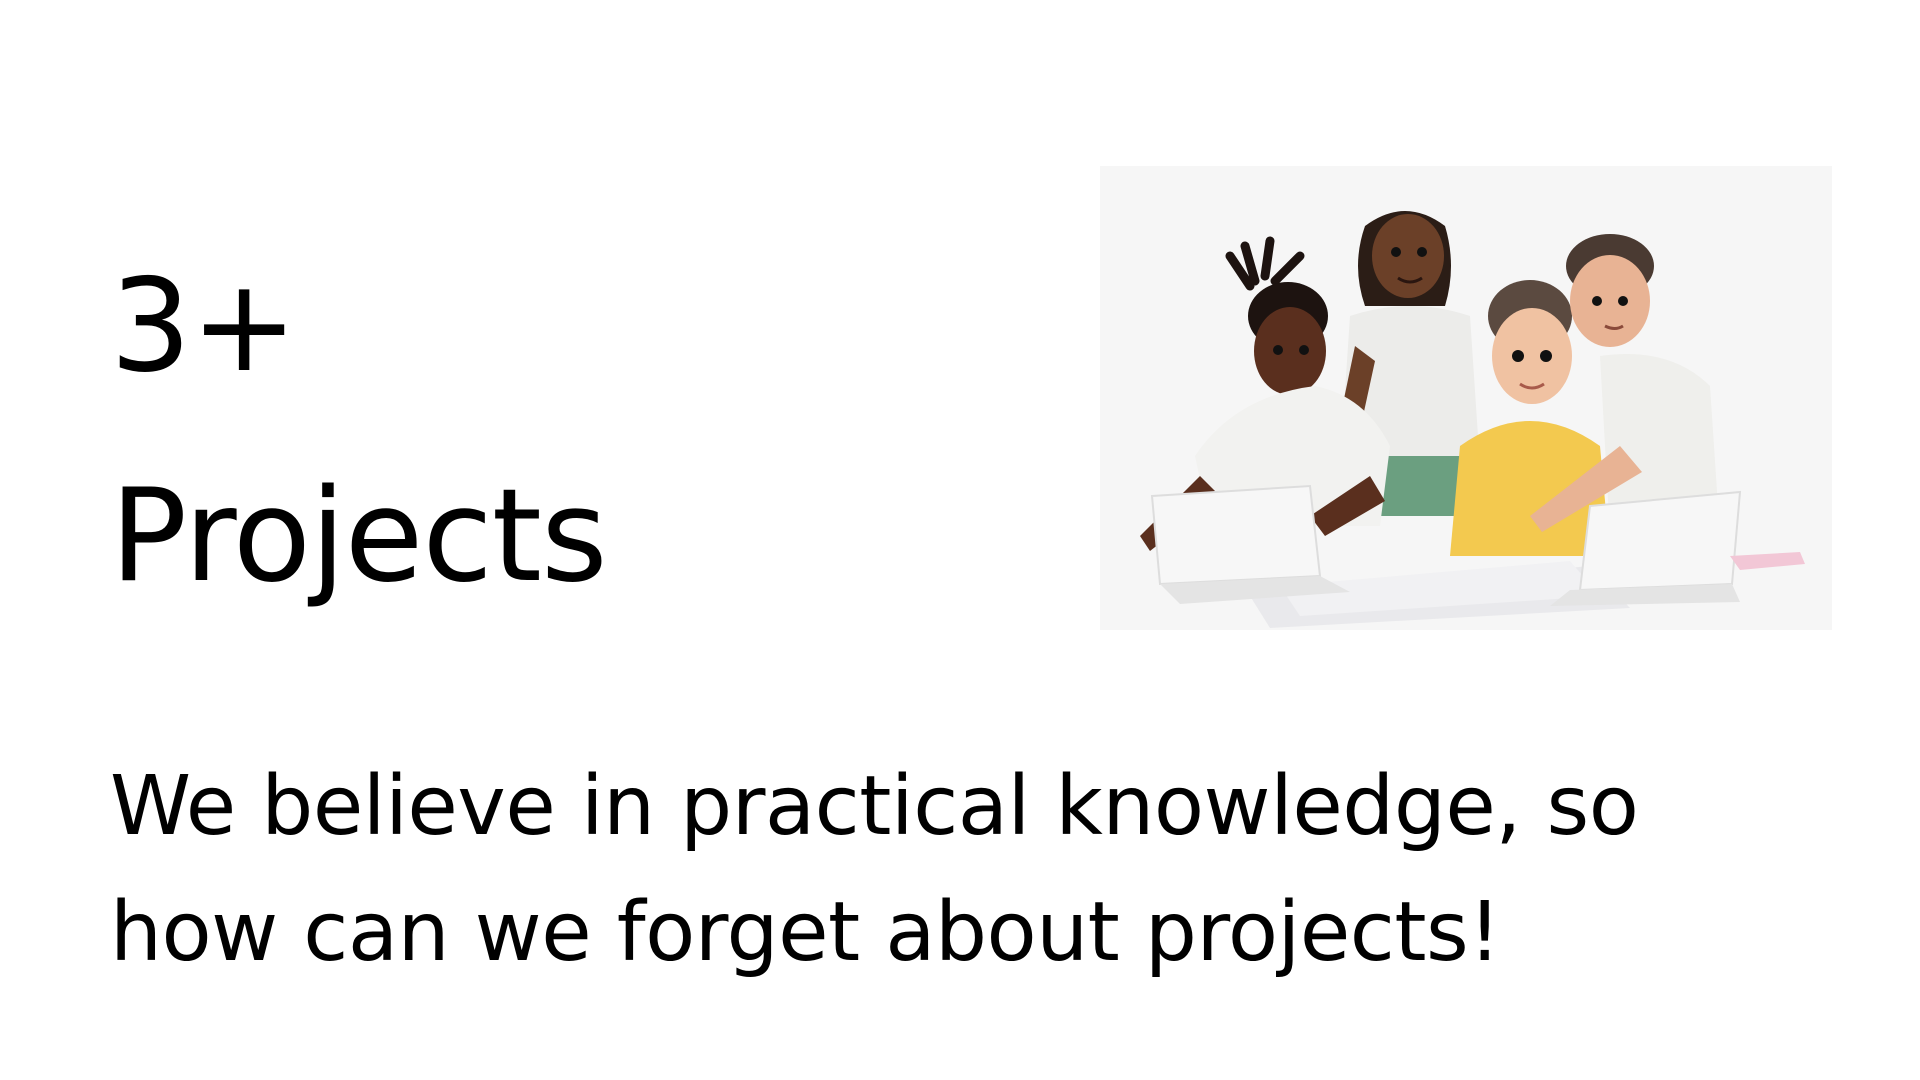 The height and width of the screenshot is (1080, 1920). I want to click on projects-count: 3+, so click(204, 326).